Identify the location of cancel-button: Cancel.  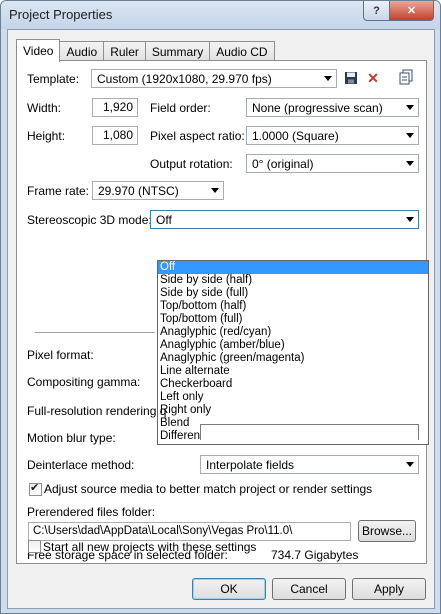
(309, 589).